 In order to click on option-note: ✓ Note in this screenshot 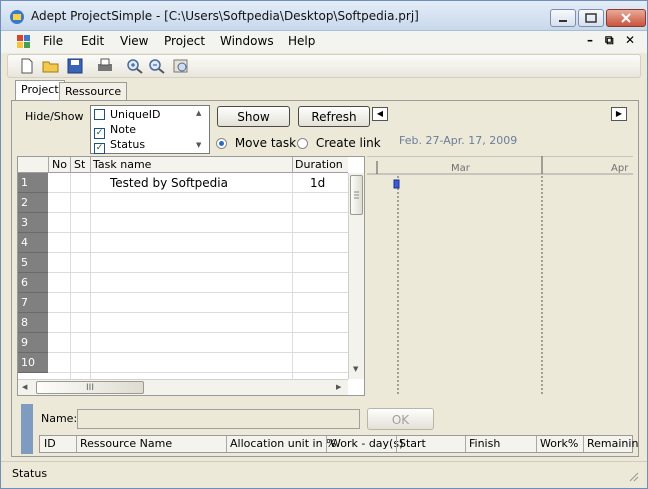, I will do `click(115, 131)`.